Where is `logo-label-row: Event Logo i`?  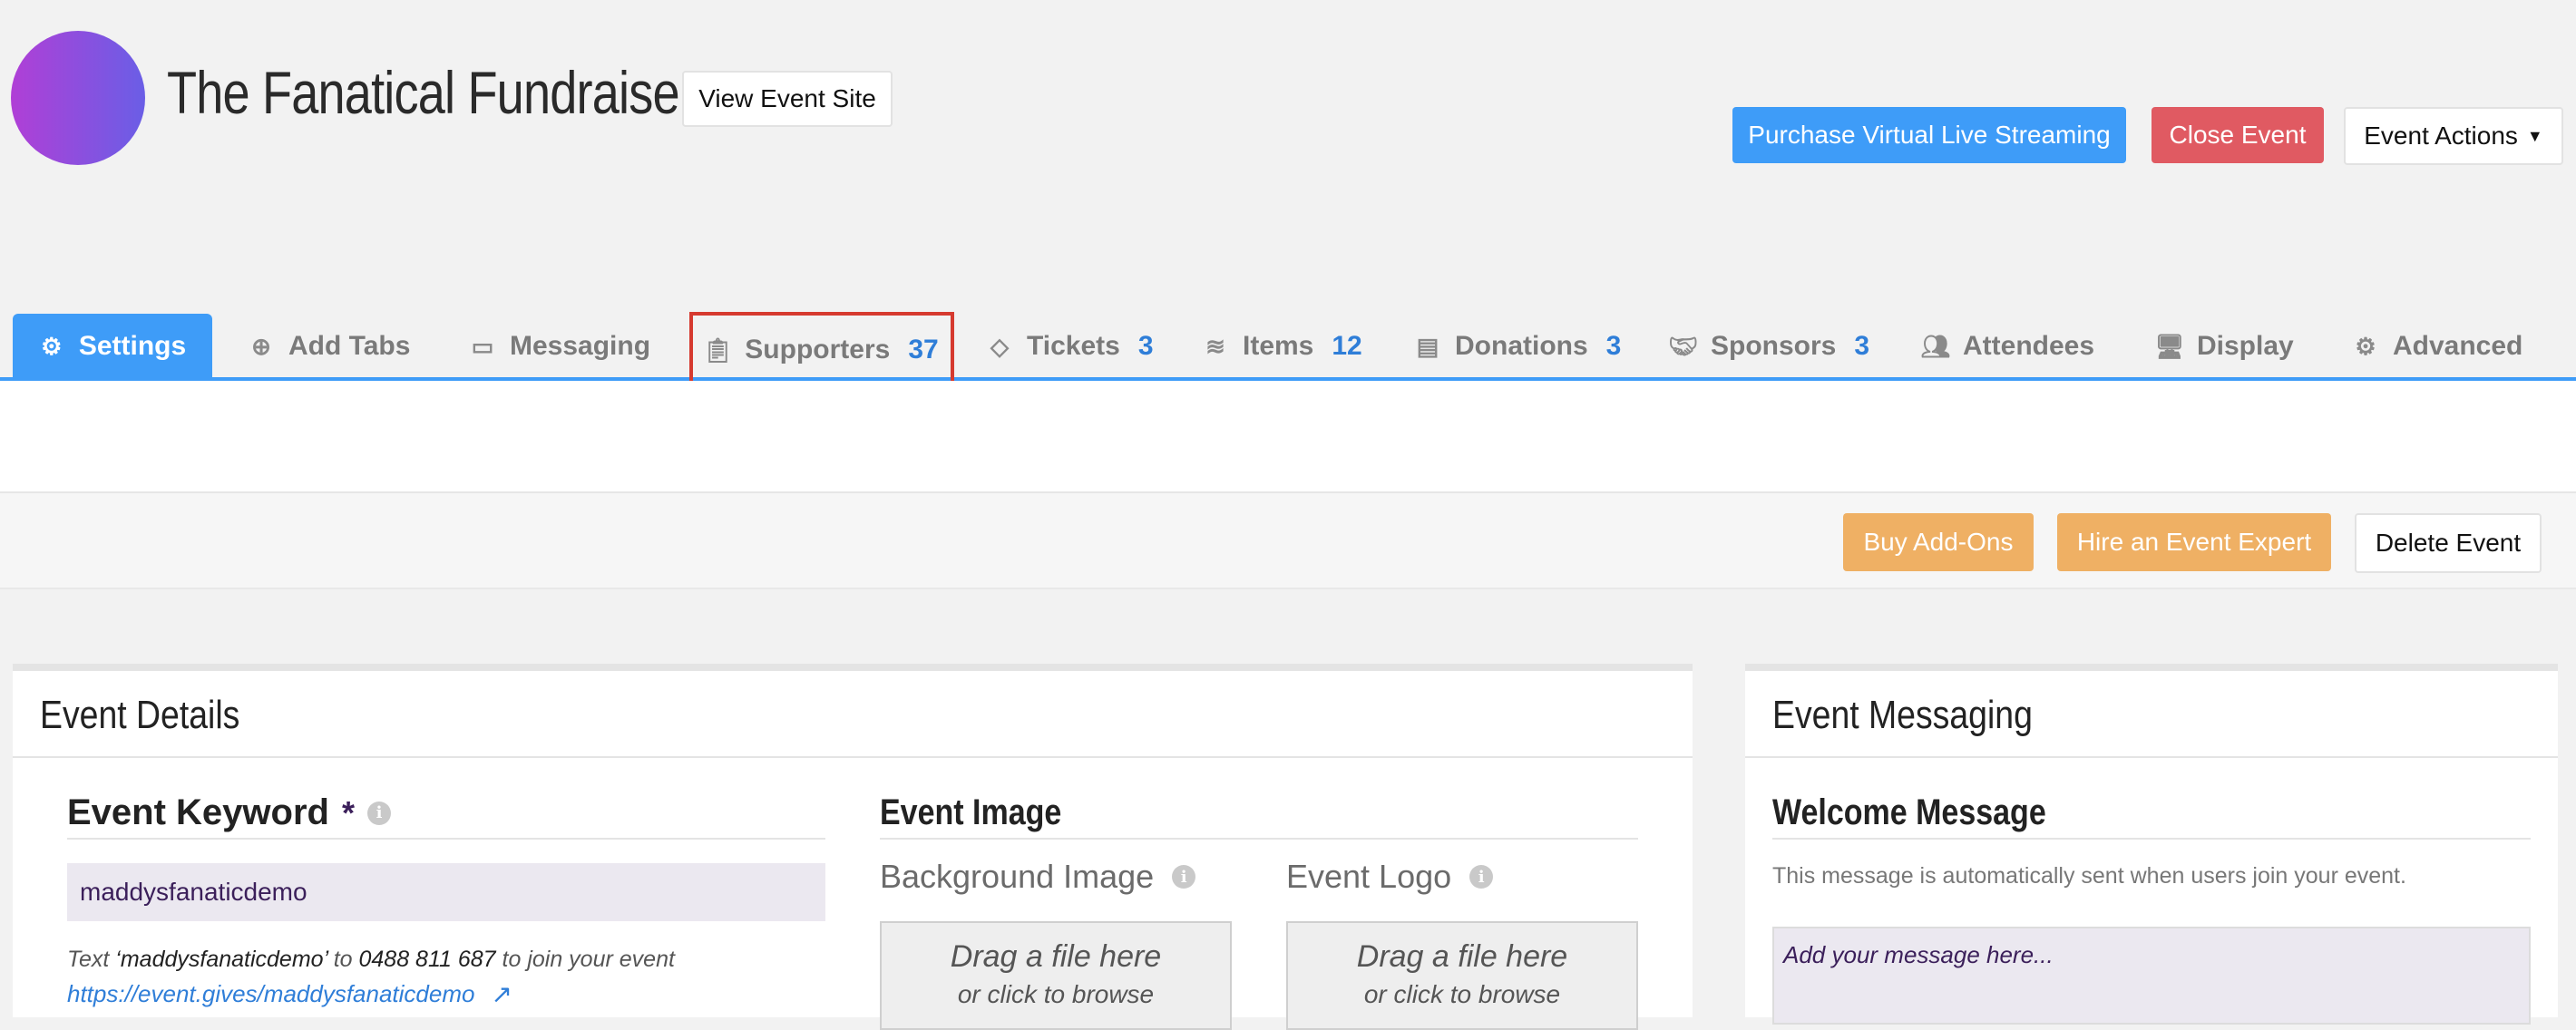
logo-label-row: Event Logo i is located at coordinates (1390, 877).